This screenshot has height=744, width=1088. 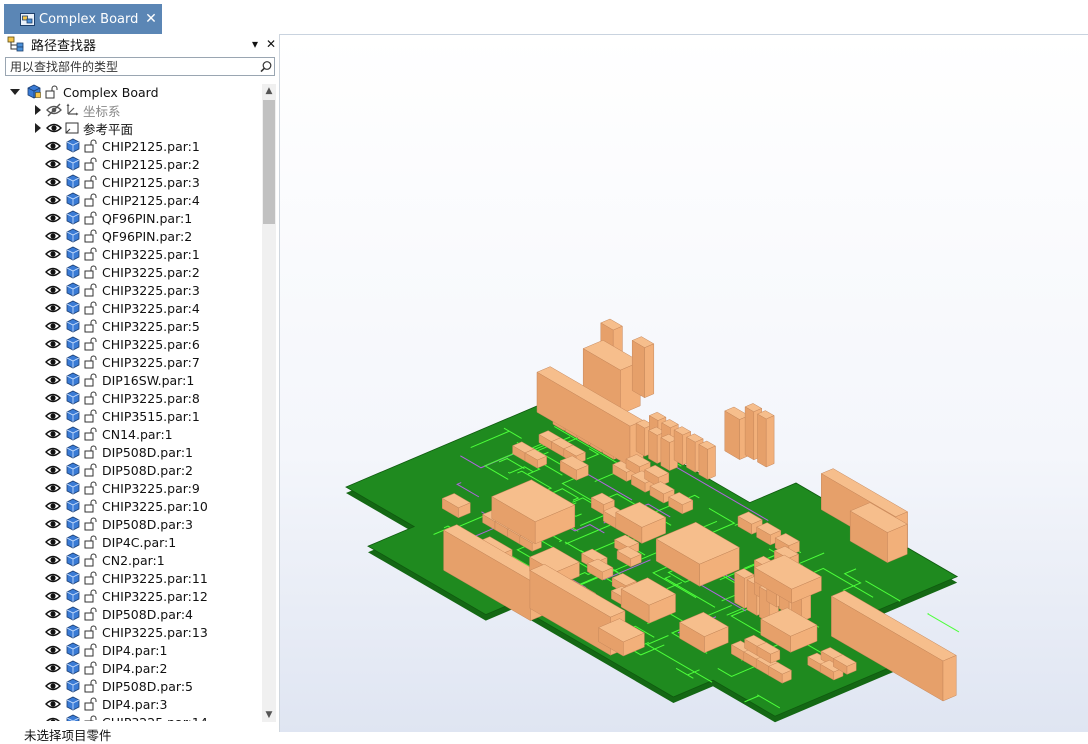 What do you see at coordinates (105, 560) in the screenshot?
I see `tree-part-row: CN2.par:1` at bounding box center [105, 560].